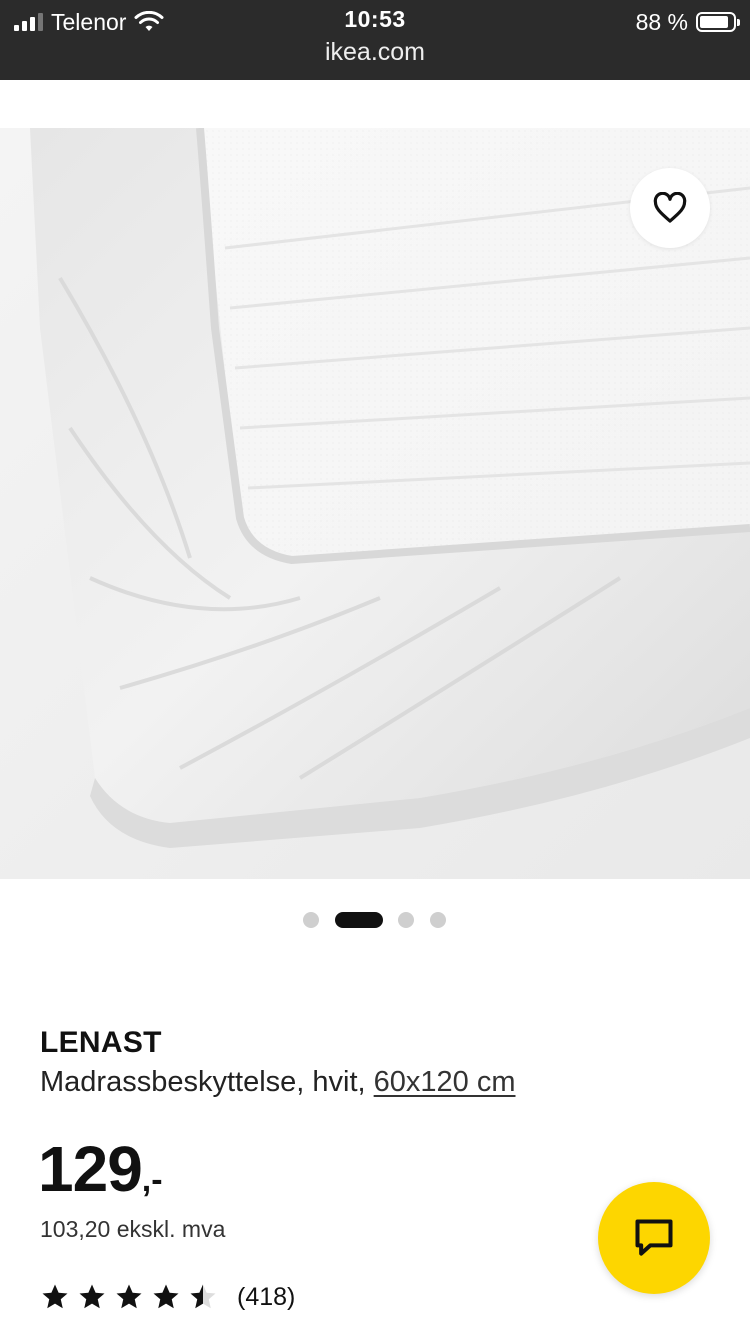 The height and width of the screenshot is (1334, 750). I want to click on rating: (418), so click(167, 1297).